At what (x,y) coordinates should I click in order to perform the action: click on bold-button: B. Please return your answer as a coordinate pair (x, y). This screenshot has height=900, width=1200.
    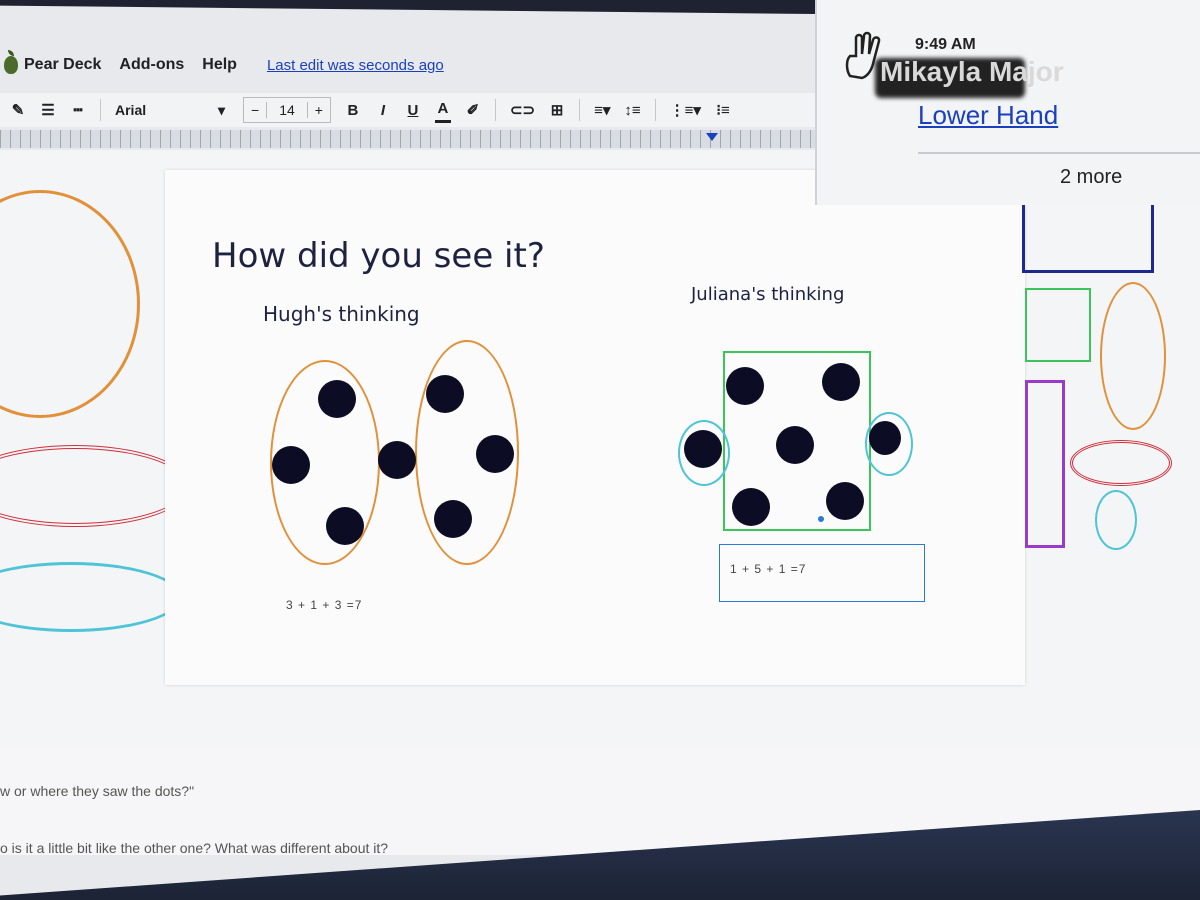
    Looking at the image, I should click on (353, 110).